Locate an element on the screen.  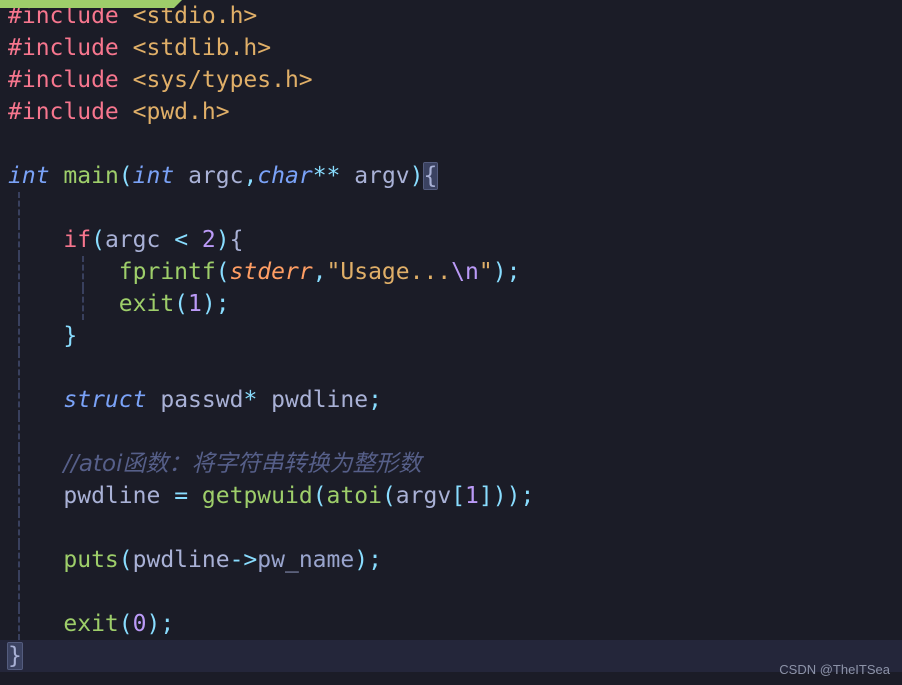
code-line: exit(0); is located at coordinates (451, 624).